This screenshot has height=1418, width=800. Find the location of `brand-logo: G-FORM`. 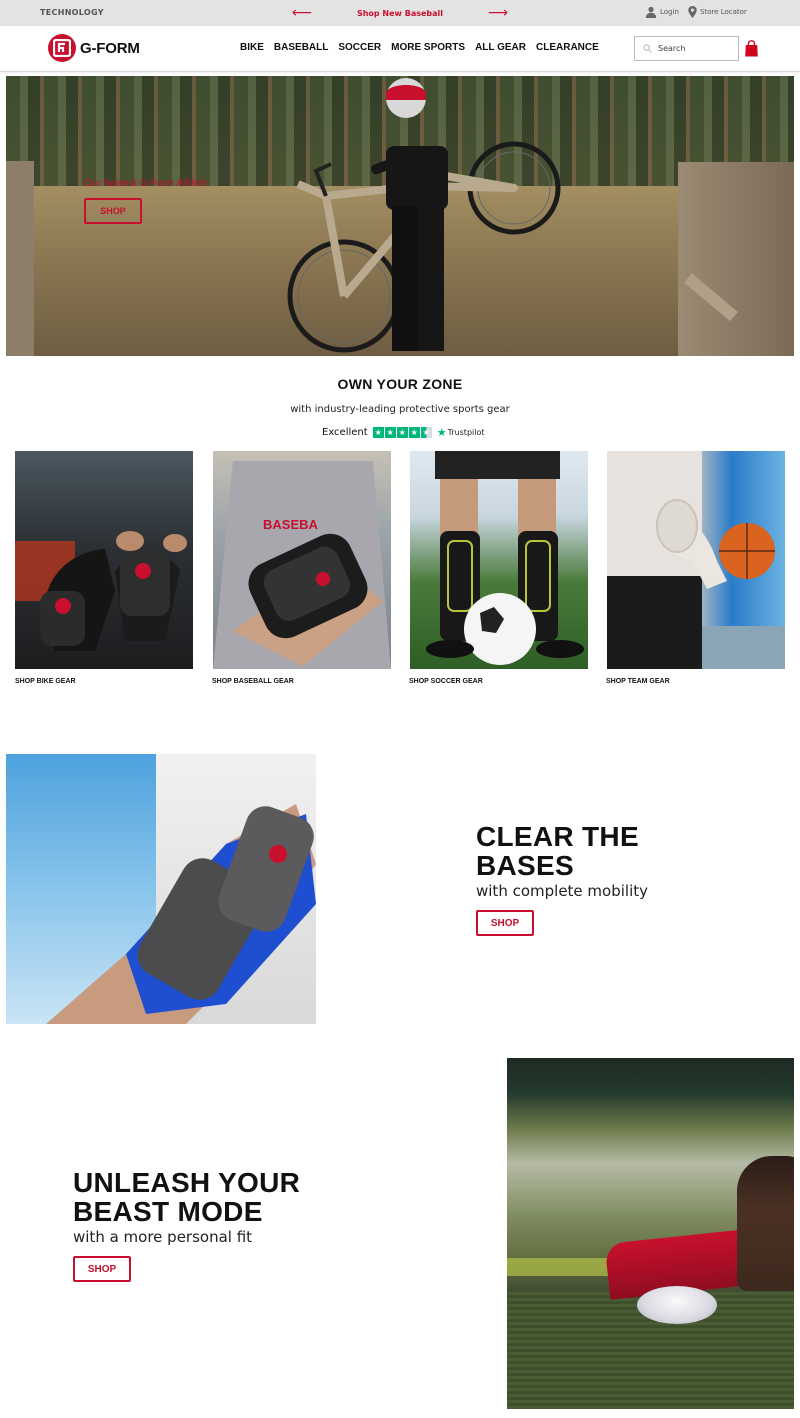

brand-logo: G-FORM is located at coordinates (94, 48).